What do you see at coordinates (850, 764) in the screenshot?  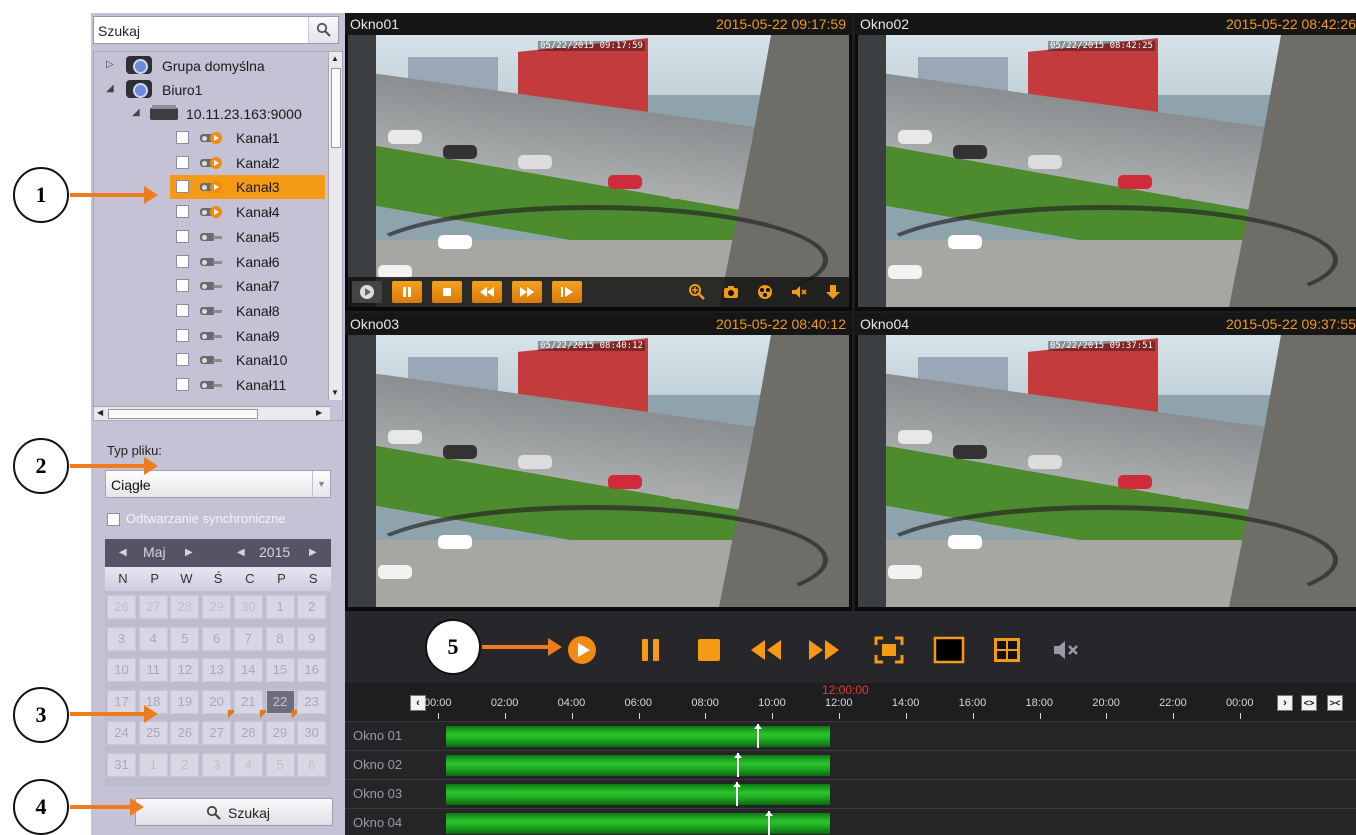 I see `timeline-row: Okno 02` at bounding box center [850, 764].